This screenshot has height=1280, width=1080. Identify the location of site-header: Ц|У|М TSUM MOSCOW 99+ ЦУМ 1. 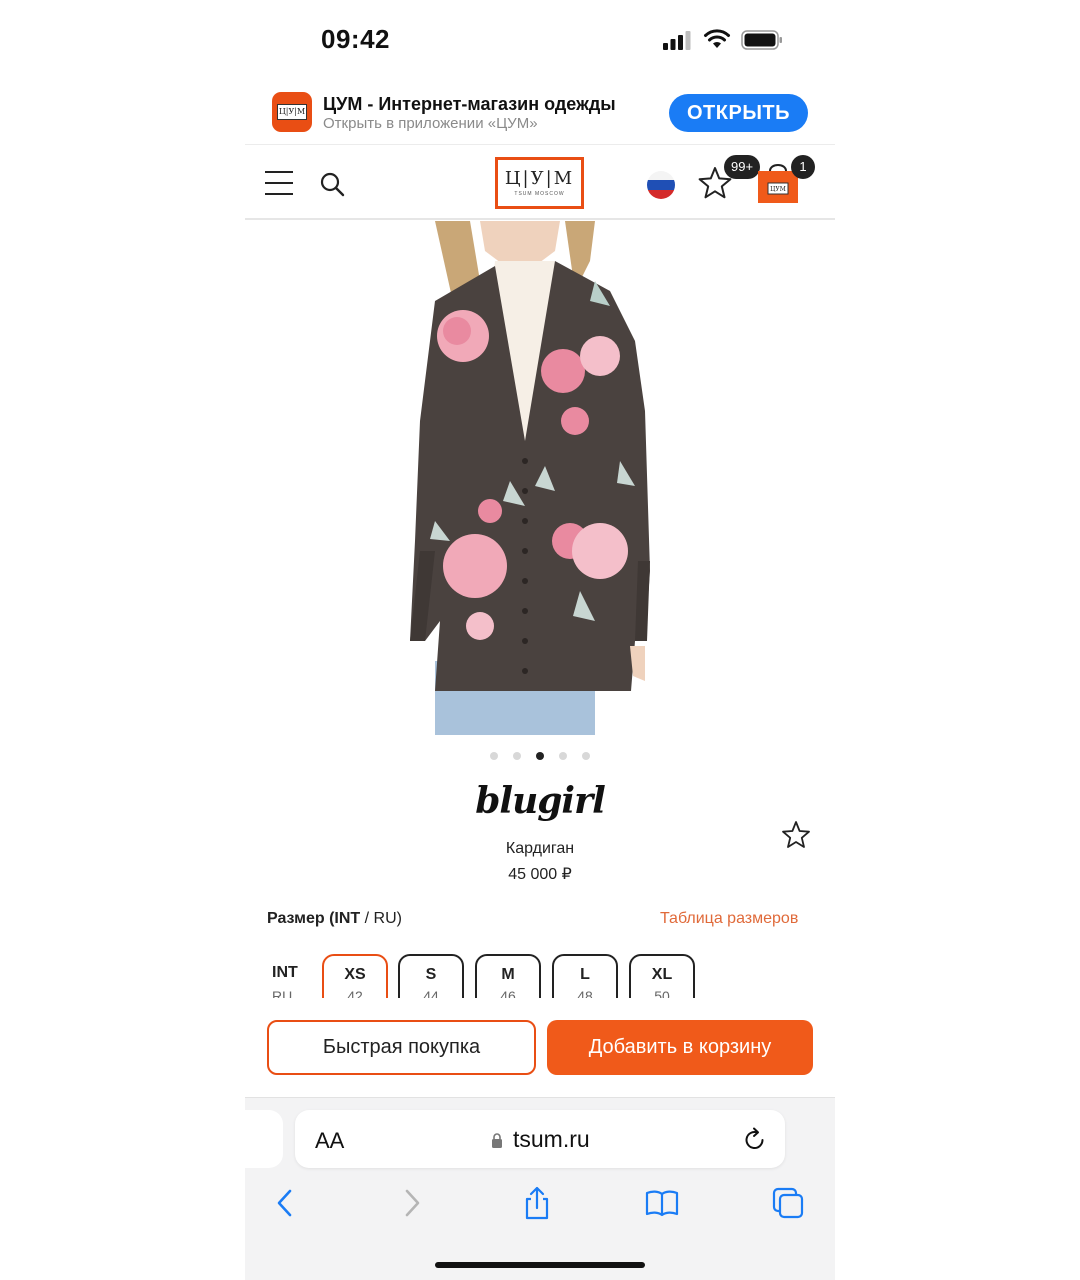
(540, 182).